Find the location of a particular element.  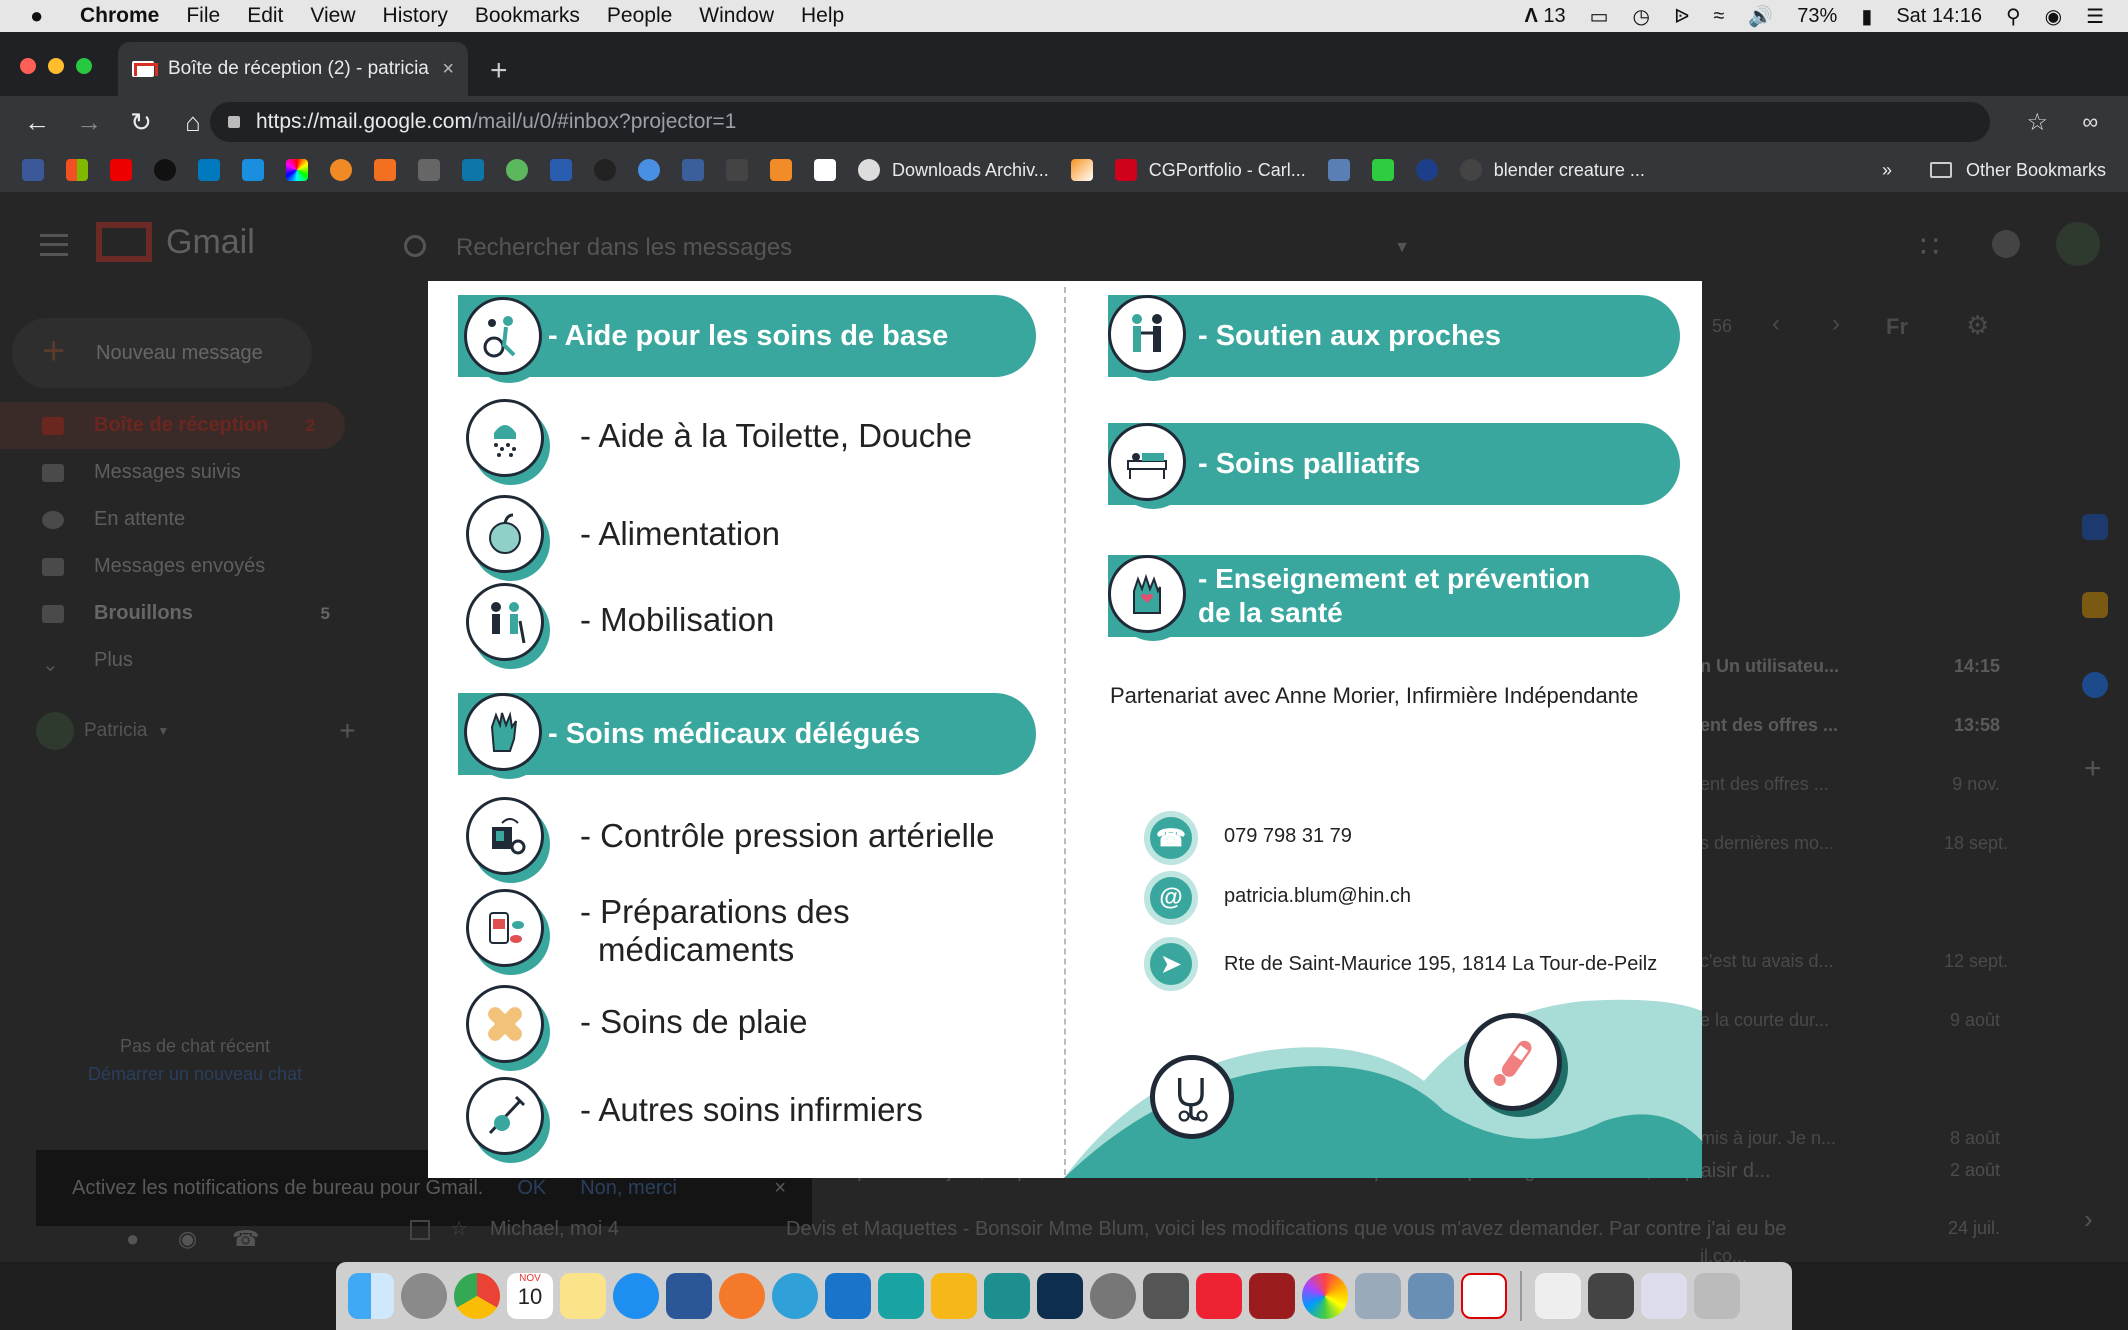

compose-button: + Nouveau message is located at coordinates (162, 353).